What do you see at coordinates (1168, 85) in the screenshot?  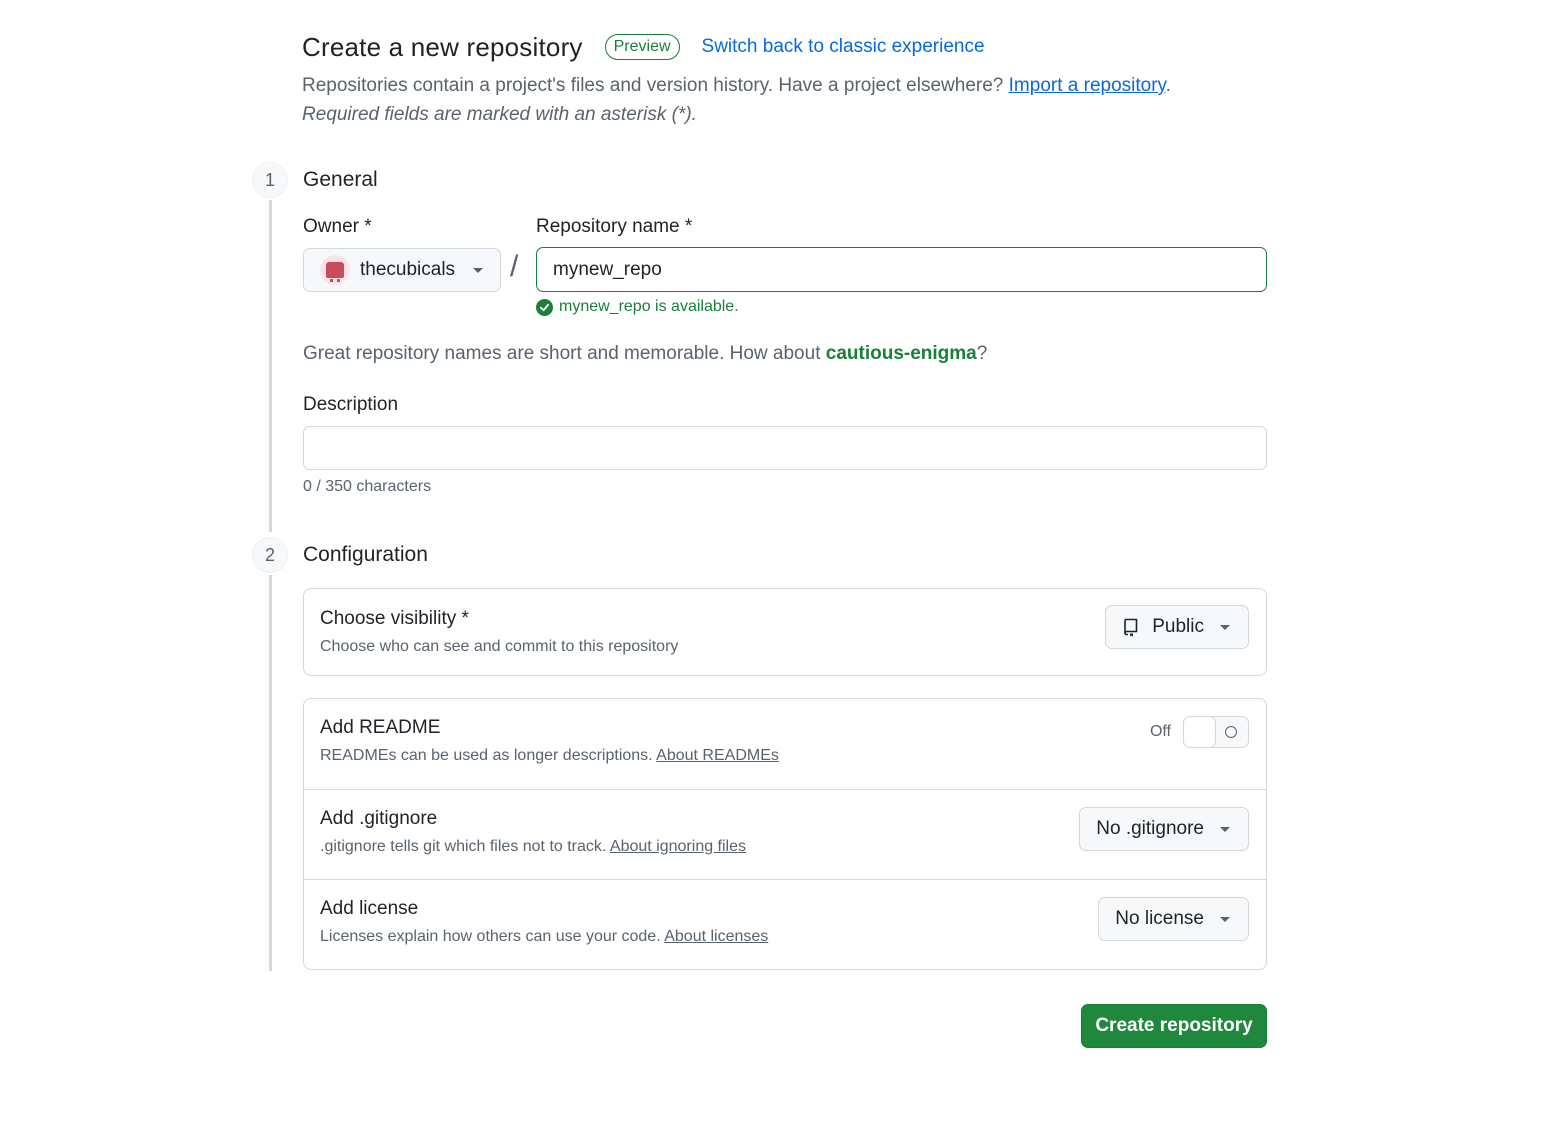 I see `subtitle-end: .` at bounding box center [1168, 85].